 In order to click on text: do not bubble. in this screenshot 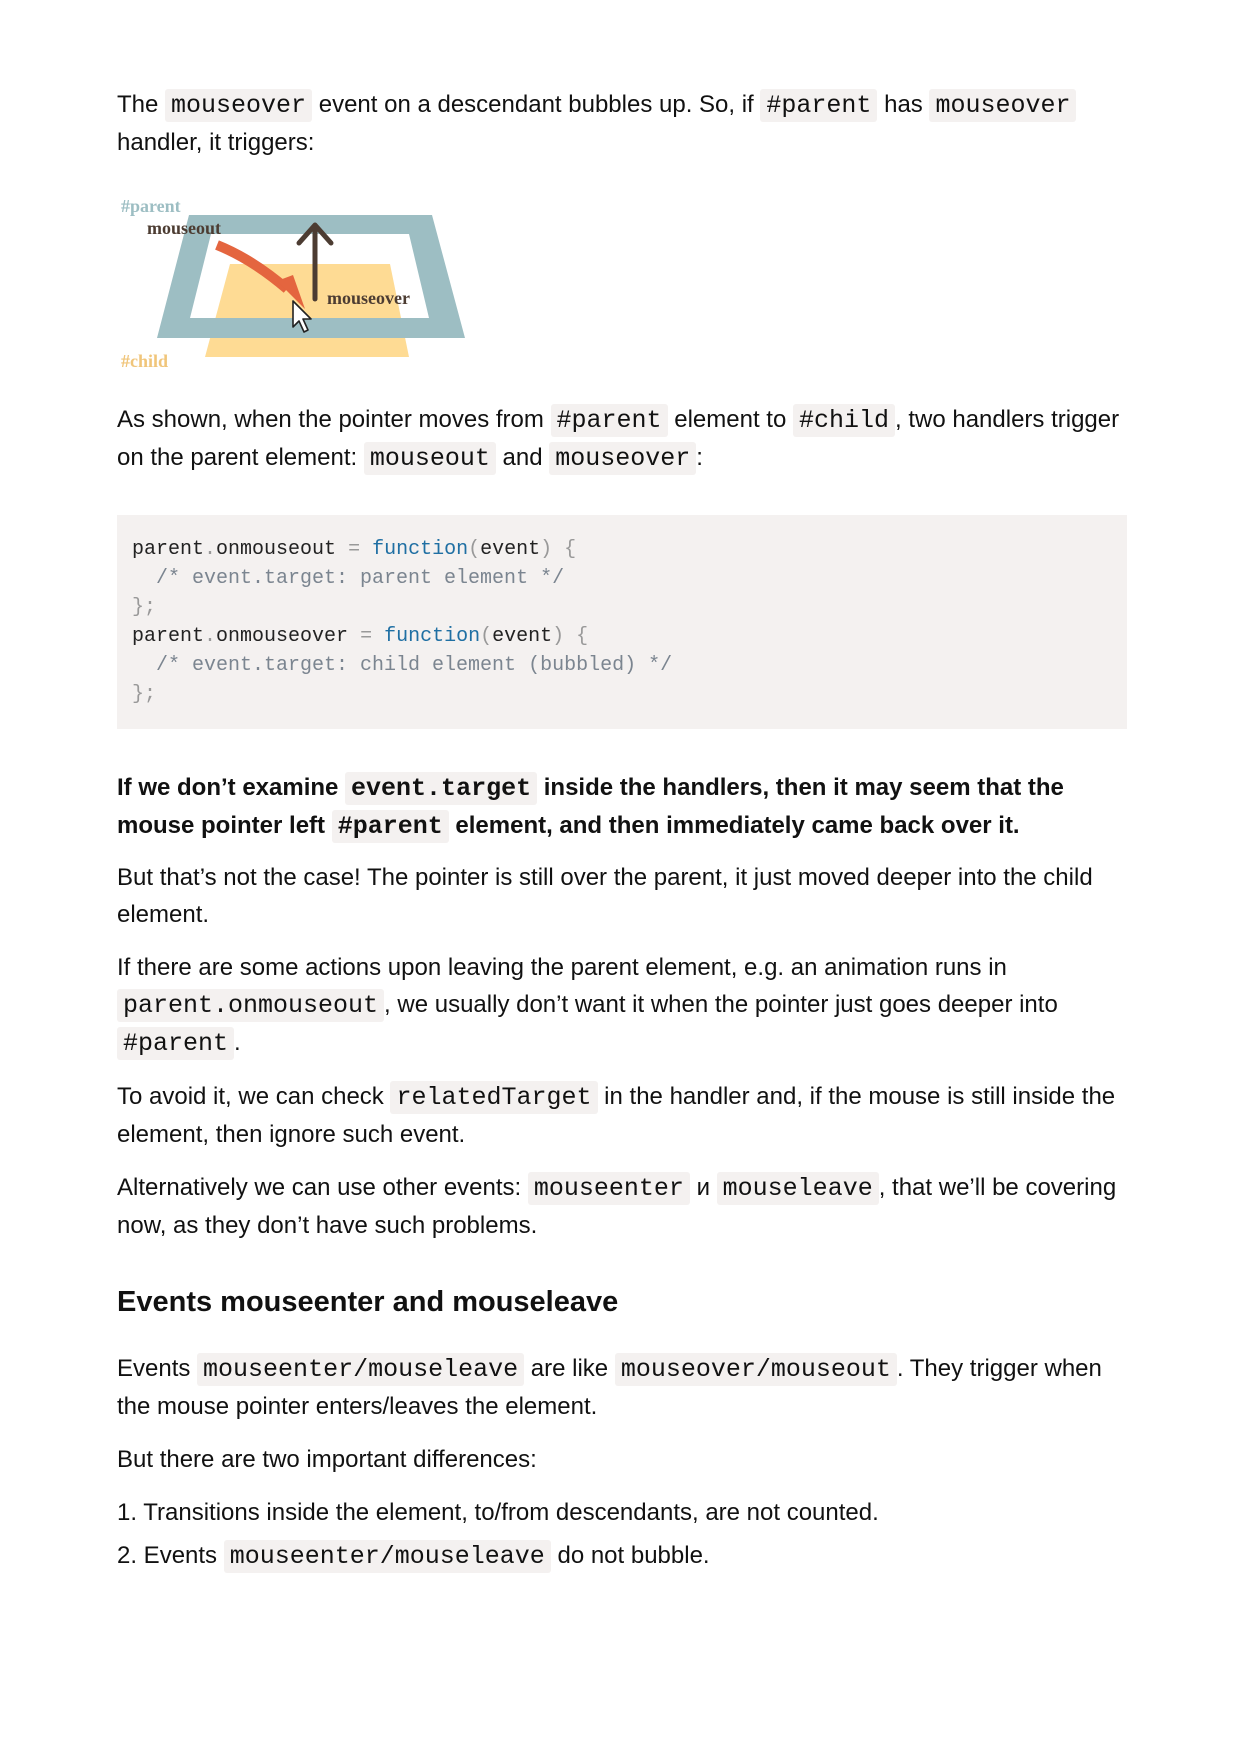, I will do `click(630, 1555)`.